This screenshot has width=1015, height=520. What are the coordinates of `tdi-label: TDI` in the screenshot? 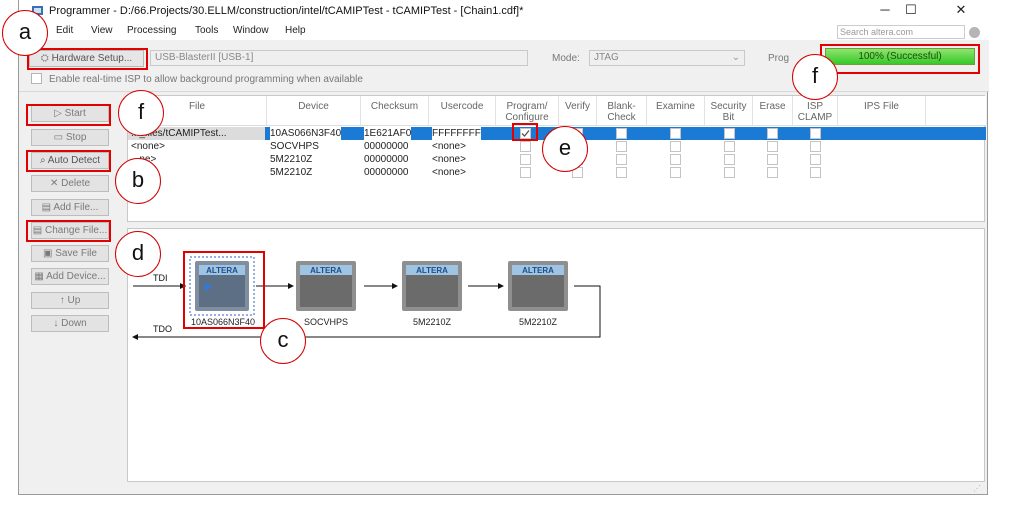 It's located at (160, 278).